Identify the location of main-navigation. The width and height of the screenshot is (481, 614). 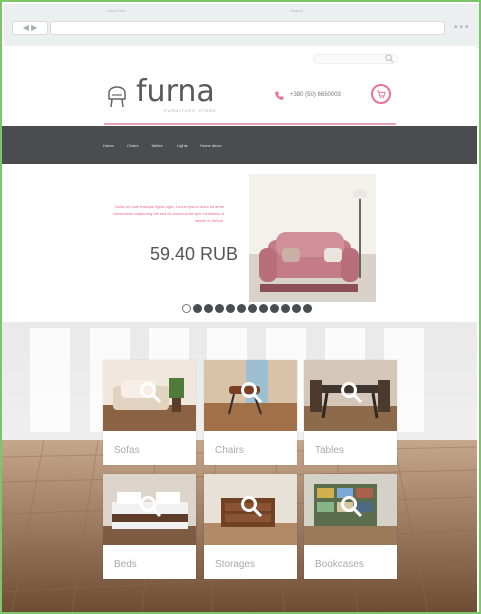
(239, 145).